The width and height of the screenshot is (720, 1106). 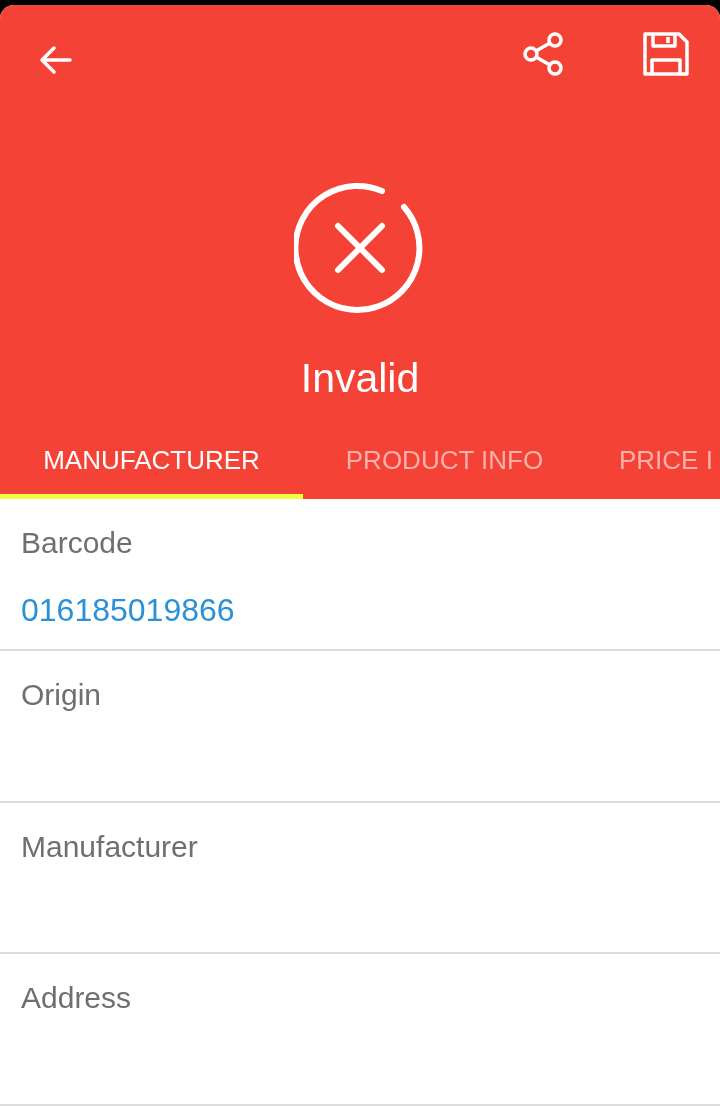 I want to click on field-label: Barcode, so click(x=77, y=543).